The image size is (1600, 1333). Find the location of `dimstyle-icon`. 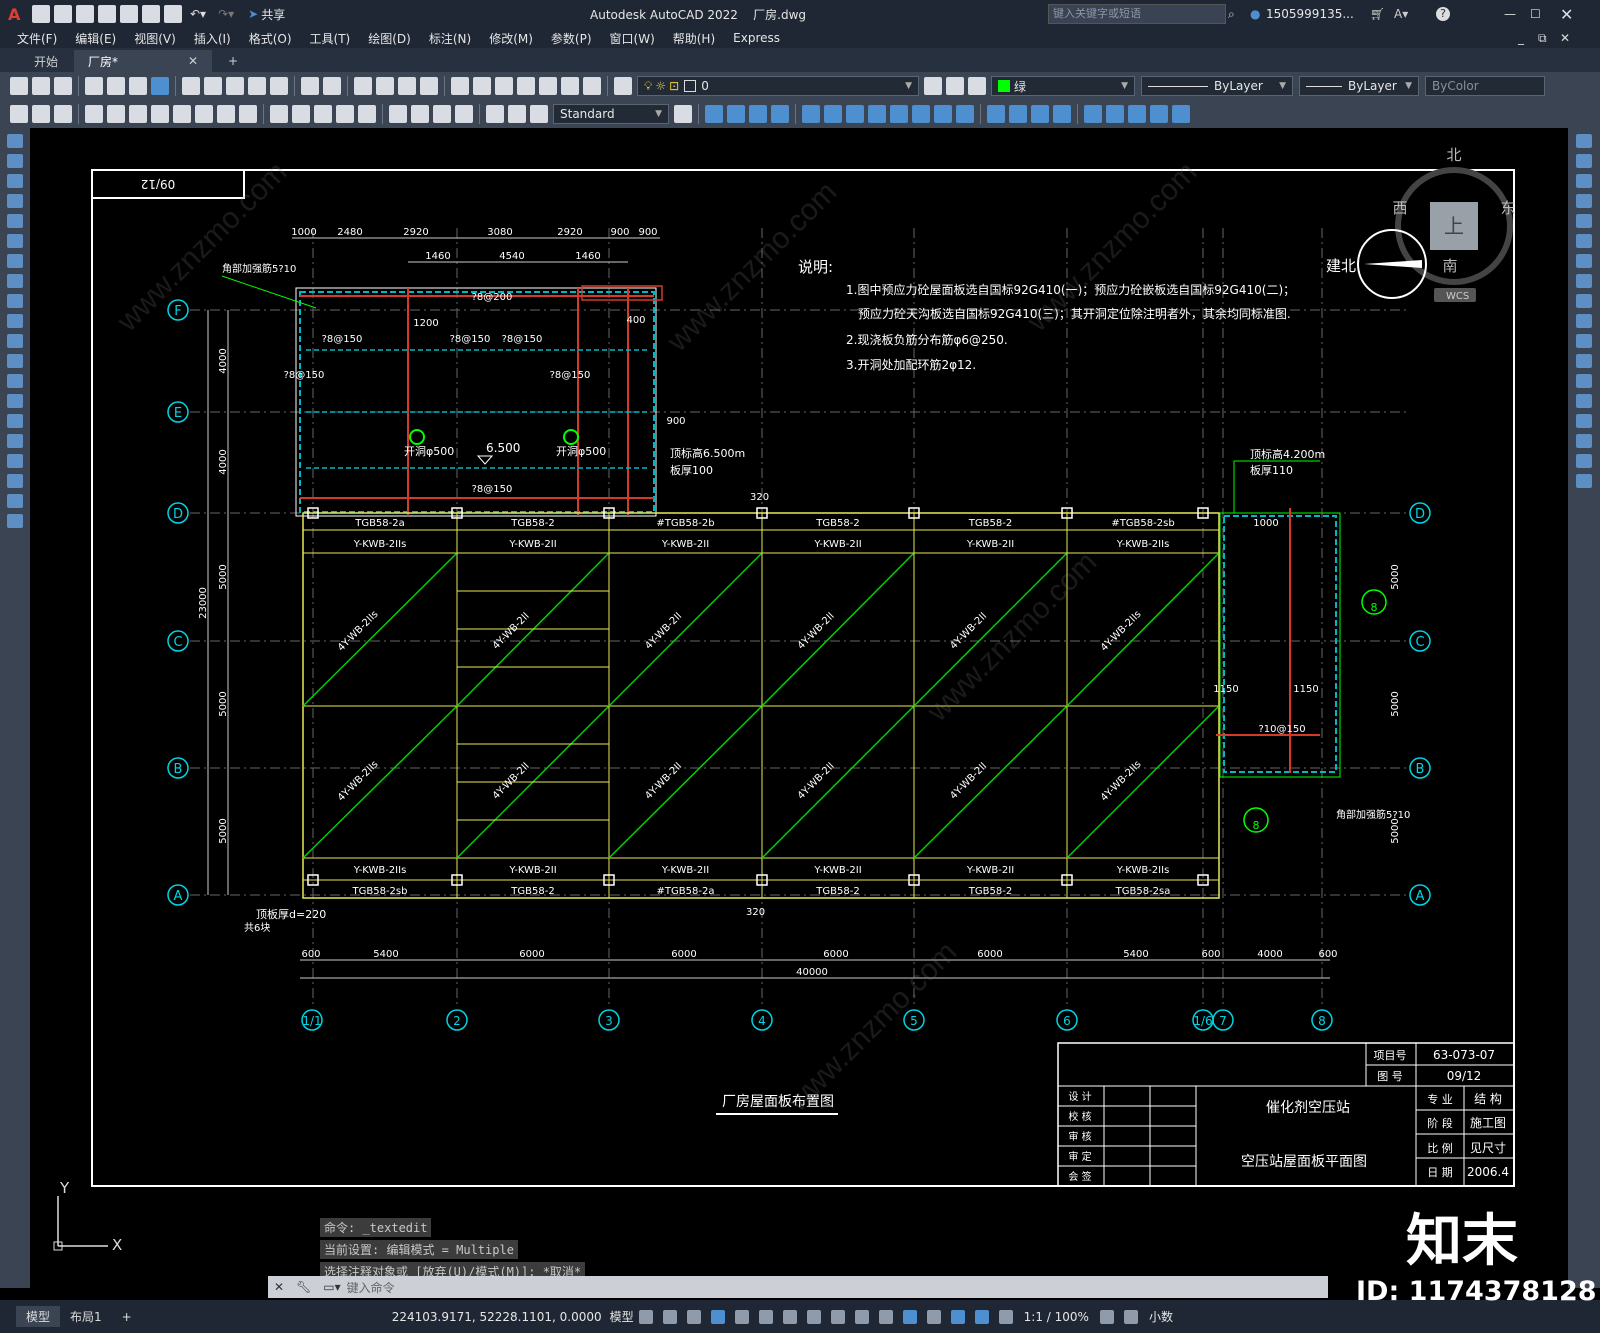

dimstyle-icon is located at coordinates (683, 114).